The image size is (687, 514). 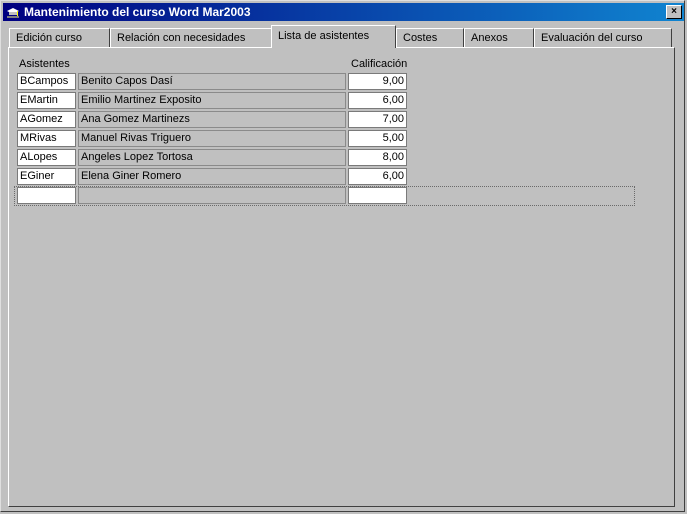 I want to click on window-title: Mantenimiento del curso Word Mar2003, so click(x=137, y=12).